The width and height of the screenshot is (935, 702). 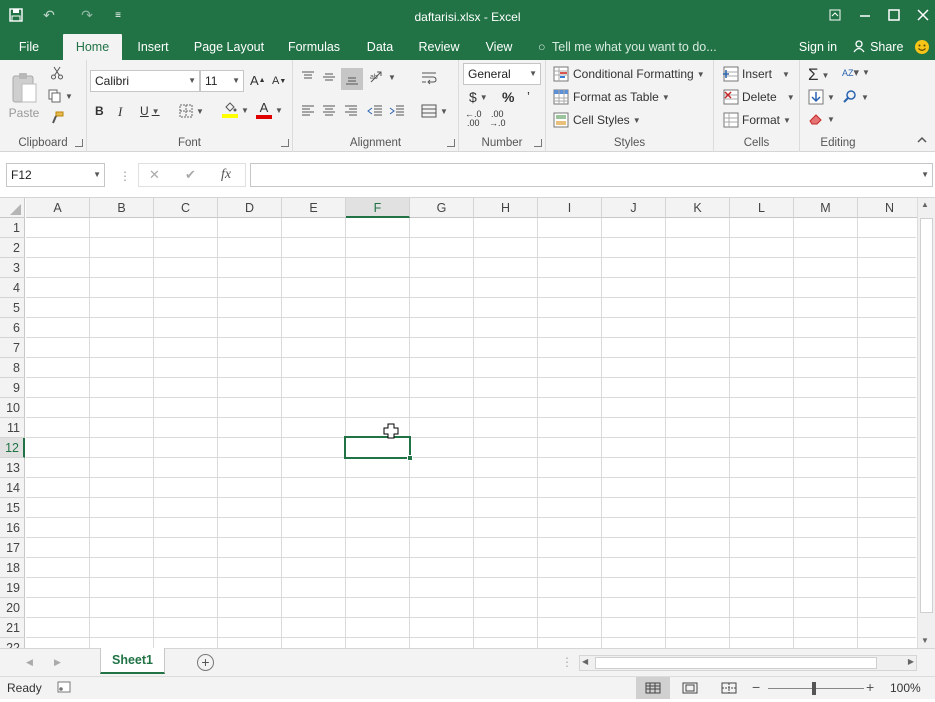 What do you see at coordinates (308, 77) in the screenshot?
I see `top-align-button` at bounding box center [308, 77].